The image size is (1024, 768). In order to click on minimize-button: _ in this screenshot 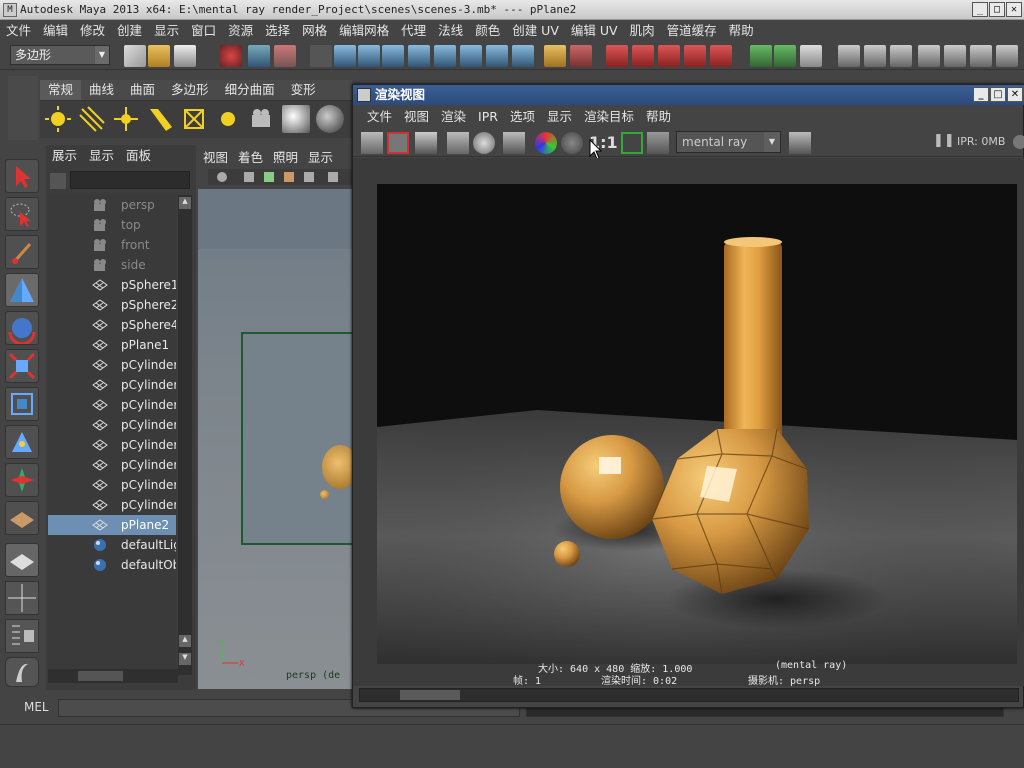, I will do `click(981, 94)`.